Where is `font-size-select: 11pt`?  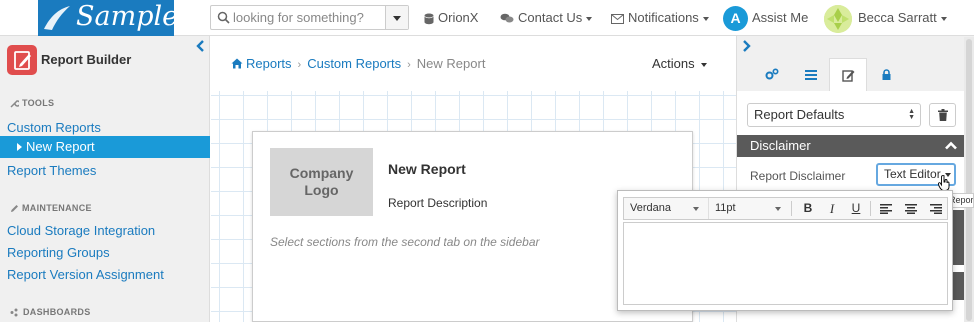 font-size-select: 11pt is located at coordinates (748, 208).